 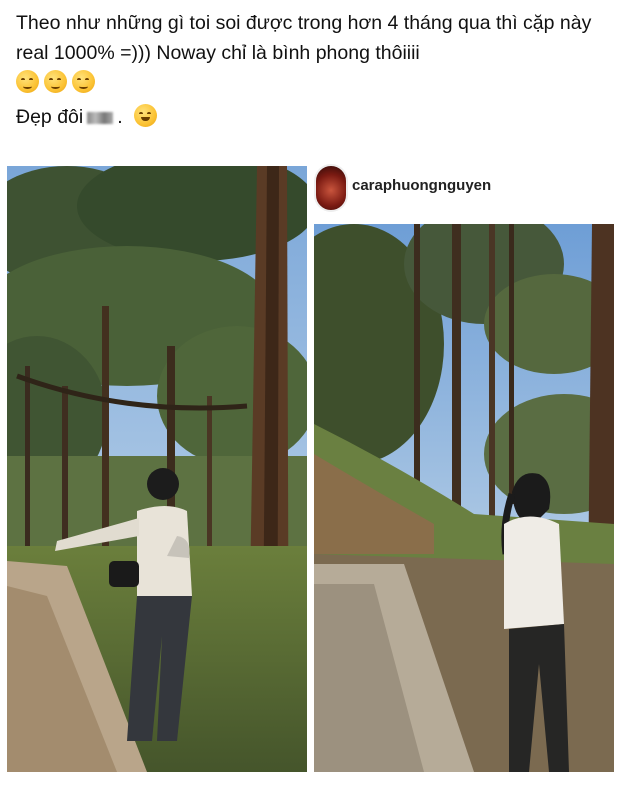 What do you see at coordinates (120, 117) in the screenshot?
I see `caption-suffix: .` at bounding box center [120, 117].